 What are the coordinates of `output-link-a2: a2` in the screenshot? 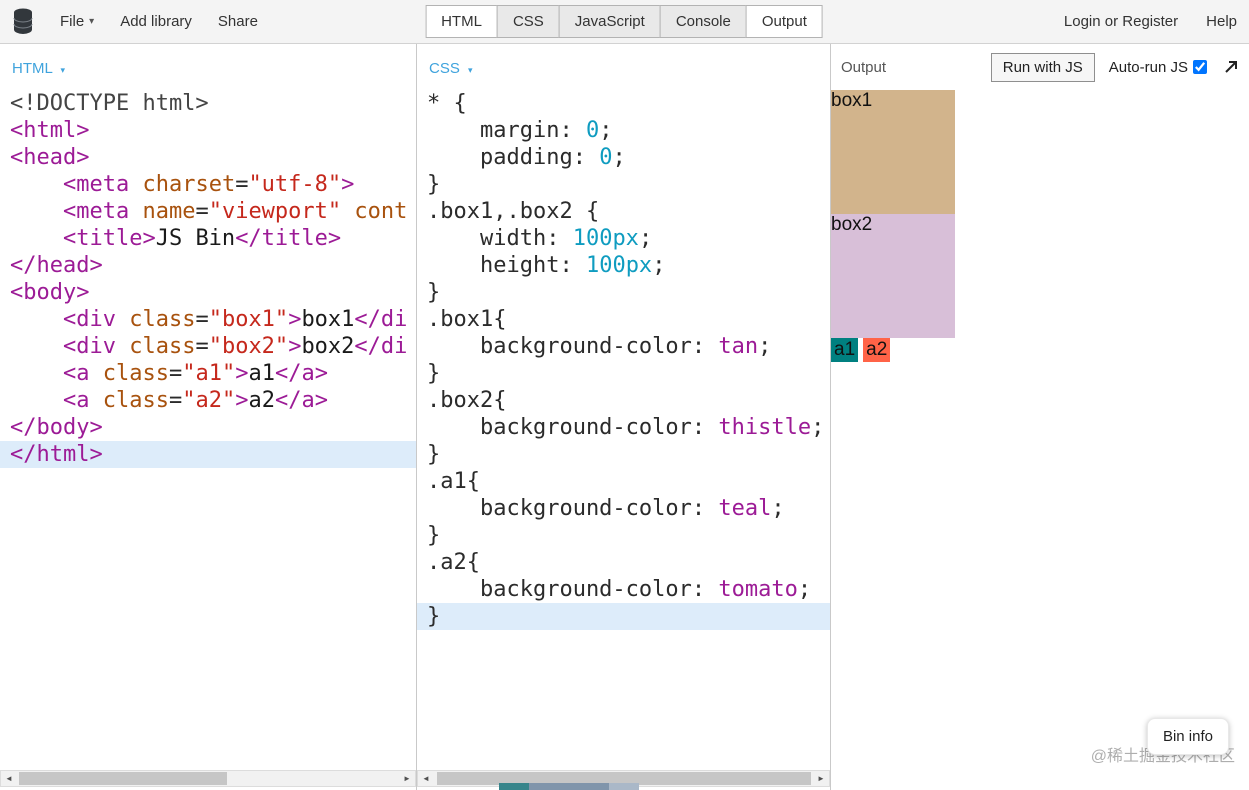 It's located at (877, 350).